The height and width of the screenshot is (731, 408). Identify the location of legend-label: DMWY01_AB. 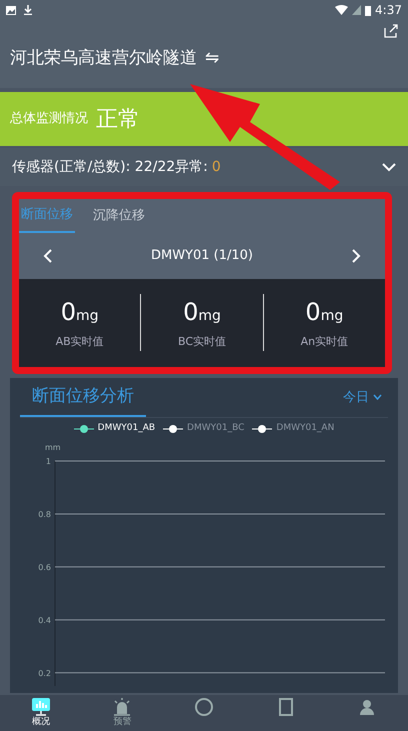
(127, 428).